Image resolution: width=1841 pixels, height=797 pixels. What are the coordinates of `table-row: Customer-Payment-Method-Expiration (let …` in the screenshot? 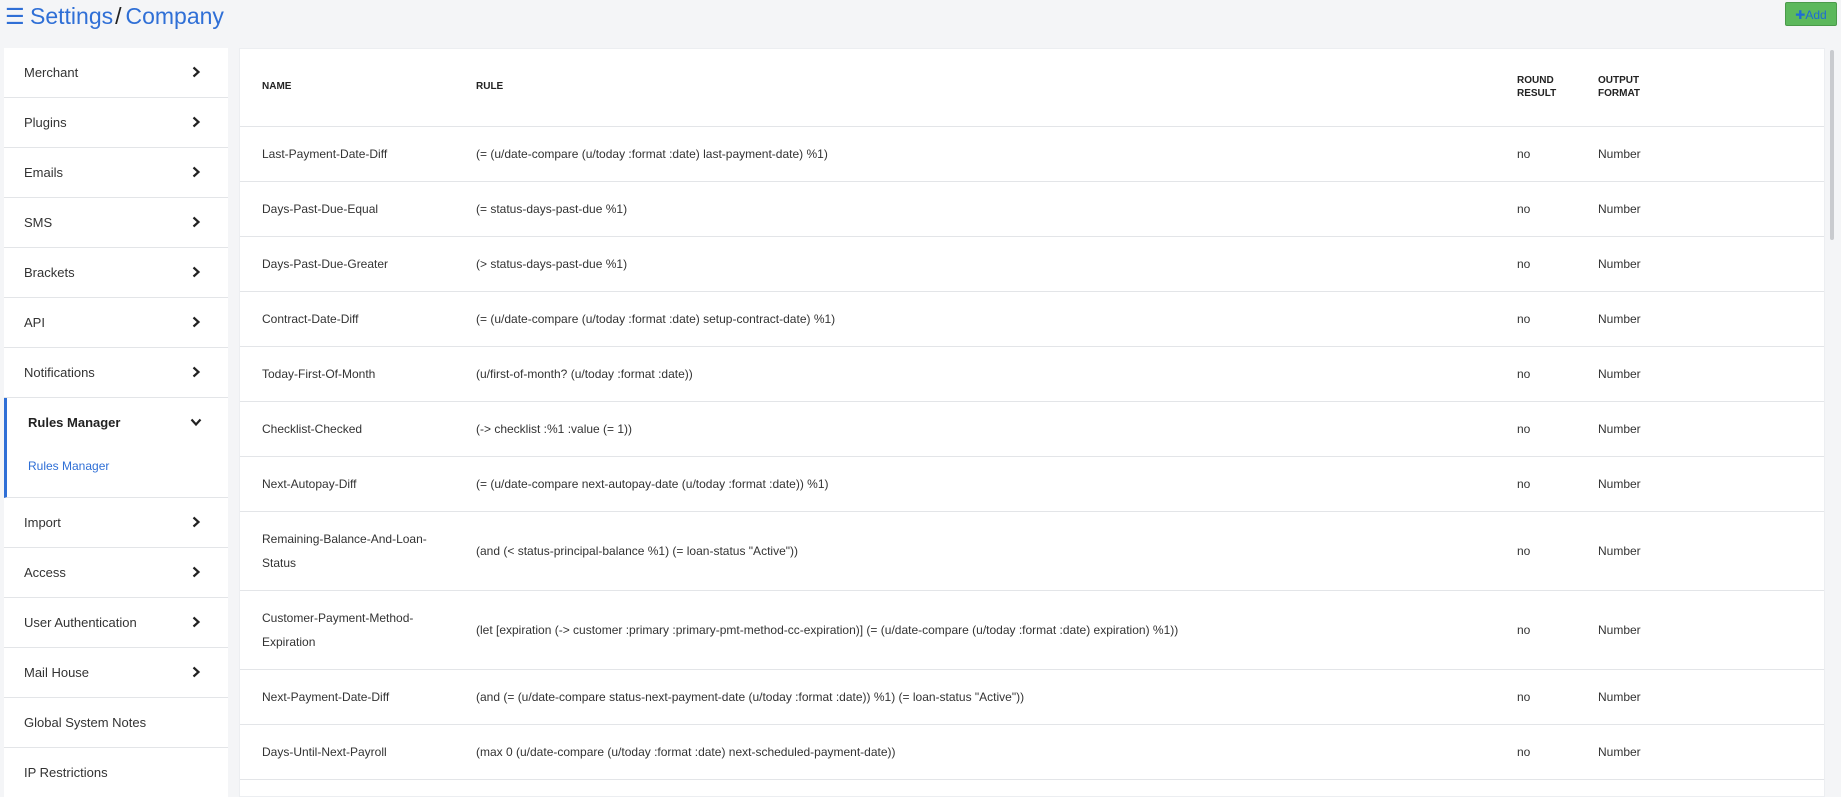 It's located at (1032, 630).